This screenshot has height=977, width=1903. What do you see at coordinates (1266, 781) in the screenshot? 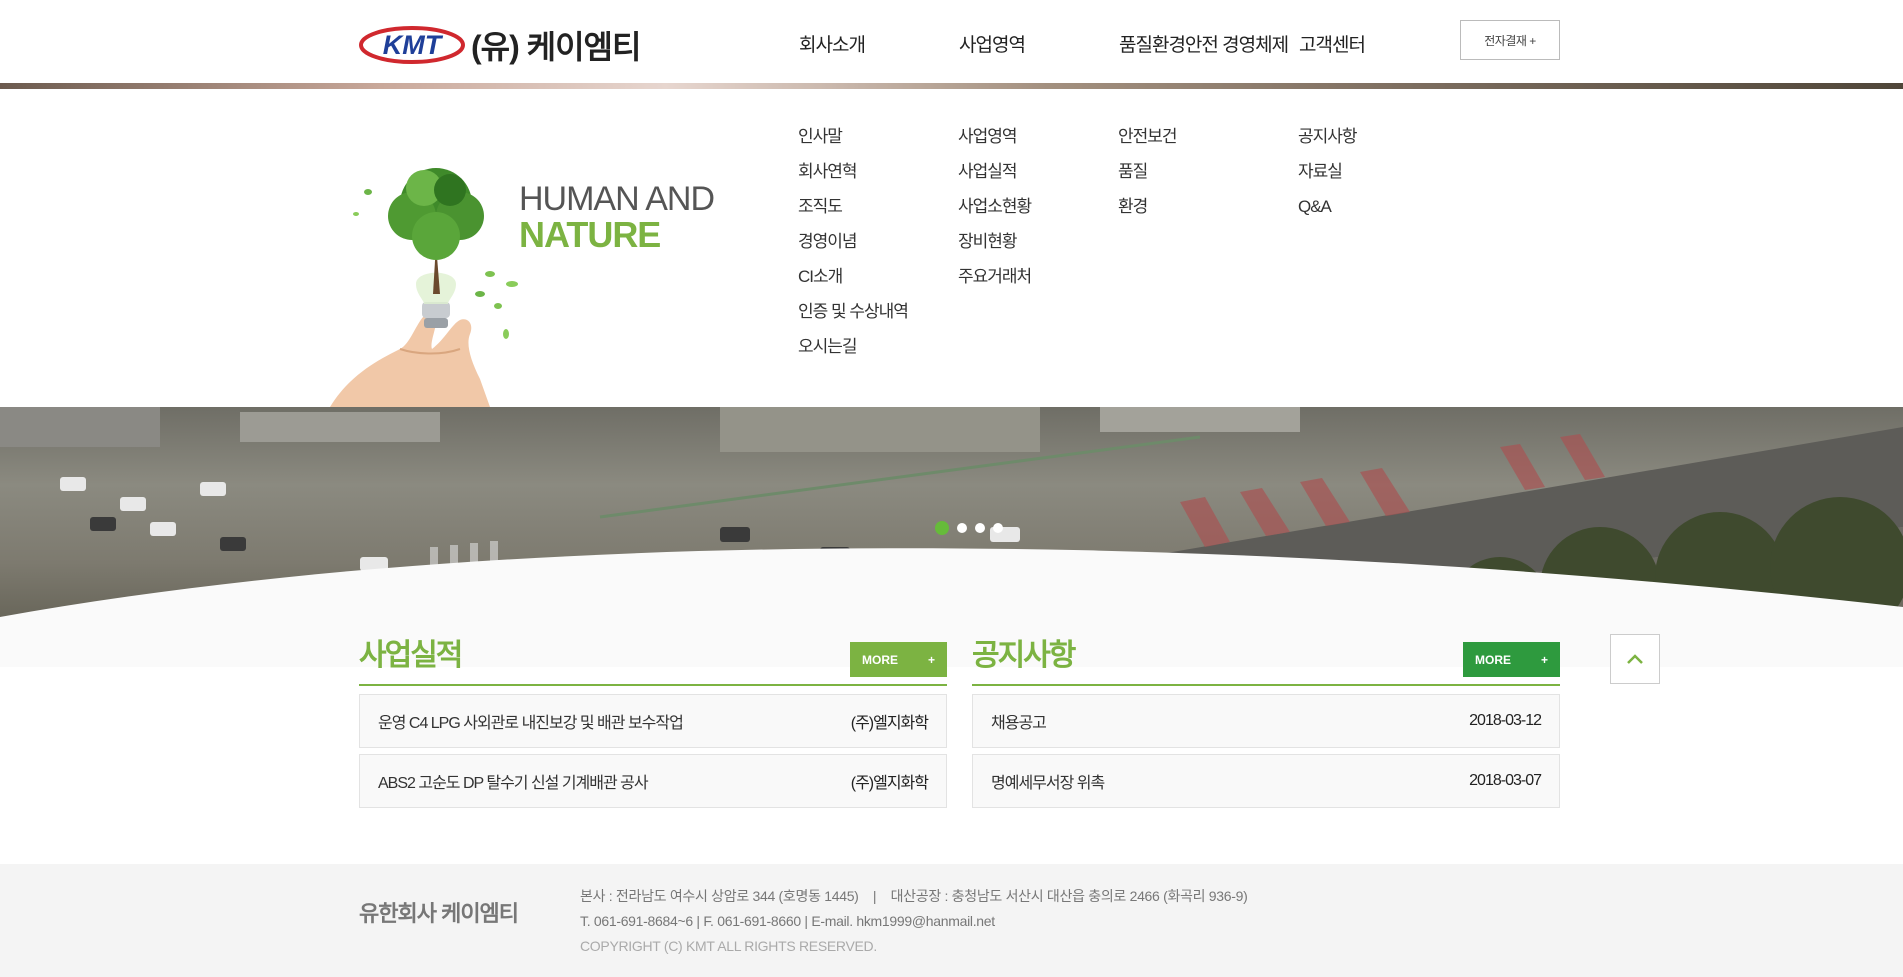
I see `list-item: 명예세무서장 위촉 2018-03-07` at bounding box center [1266, 781].